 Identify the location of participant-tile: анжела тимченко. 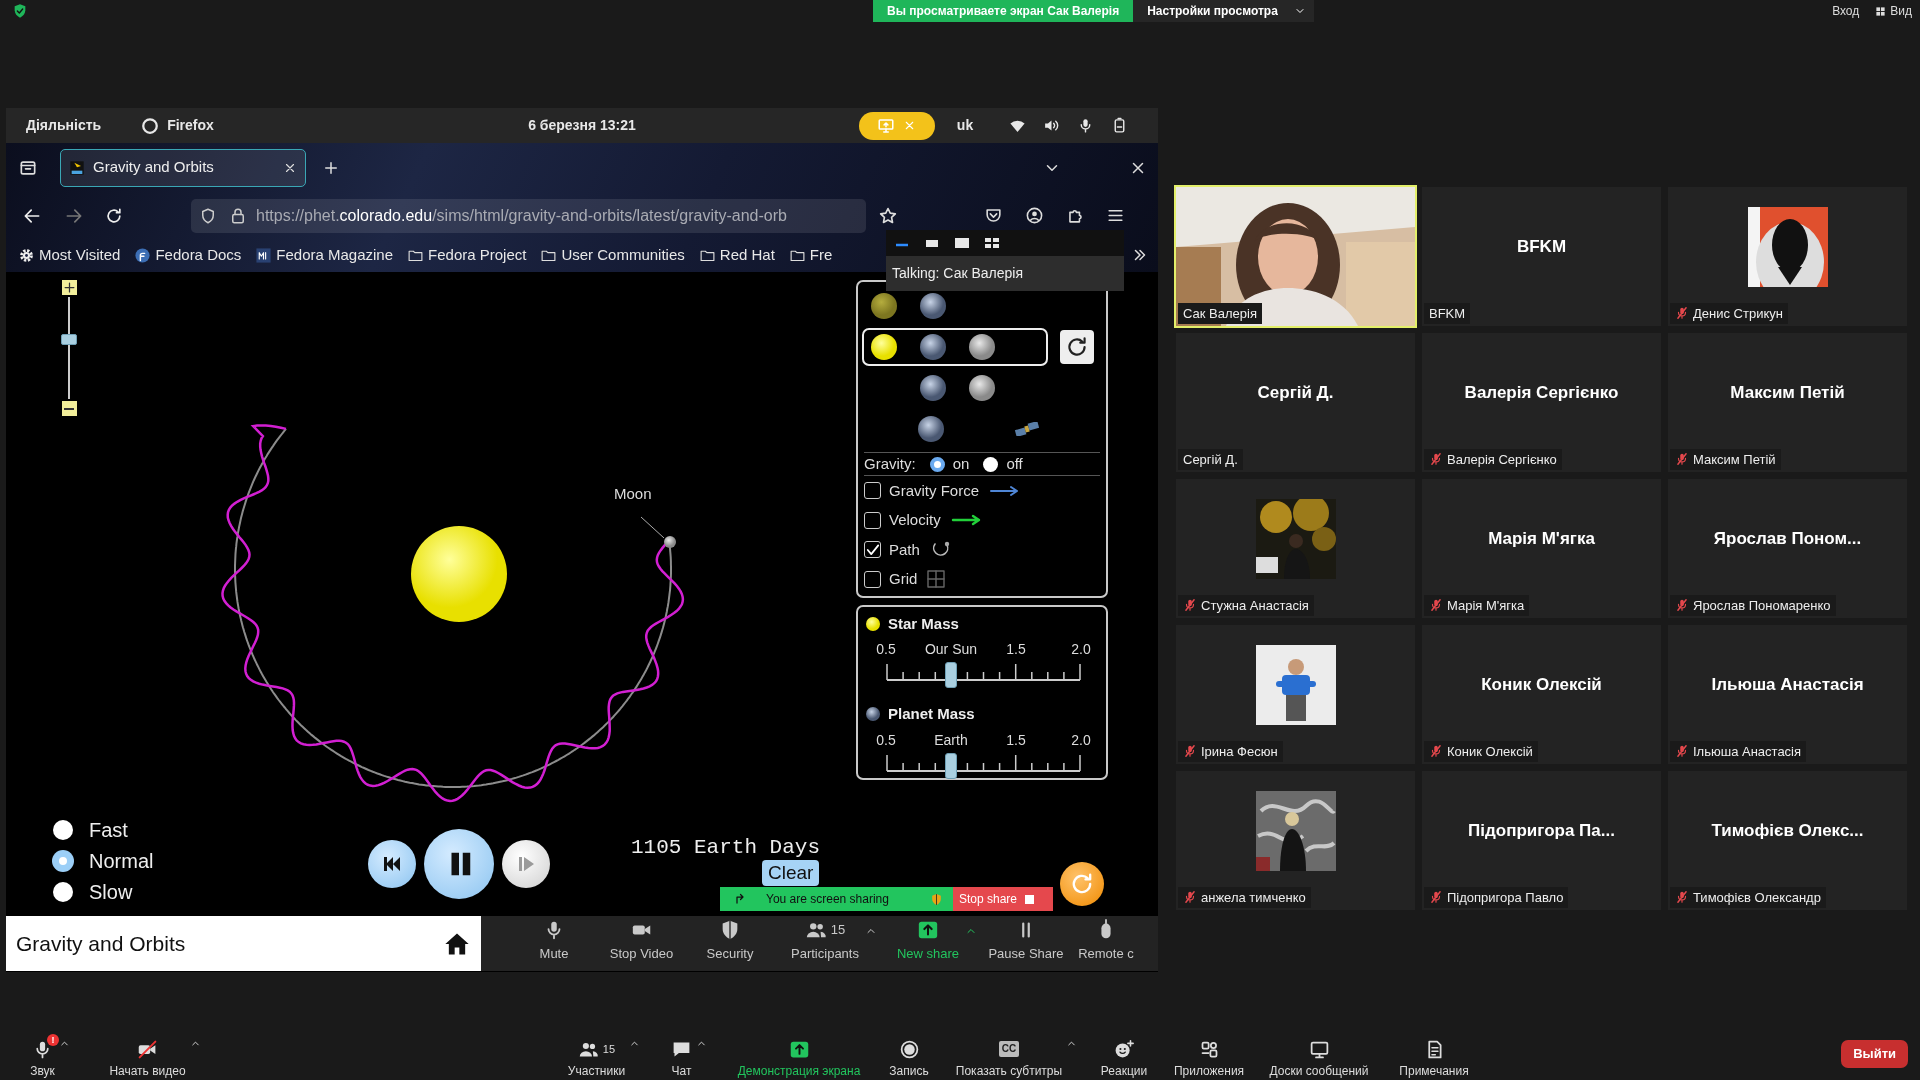
(1295, 840).